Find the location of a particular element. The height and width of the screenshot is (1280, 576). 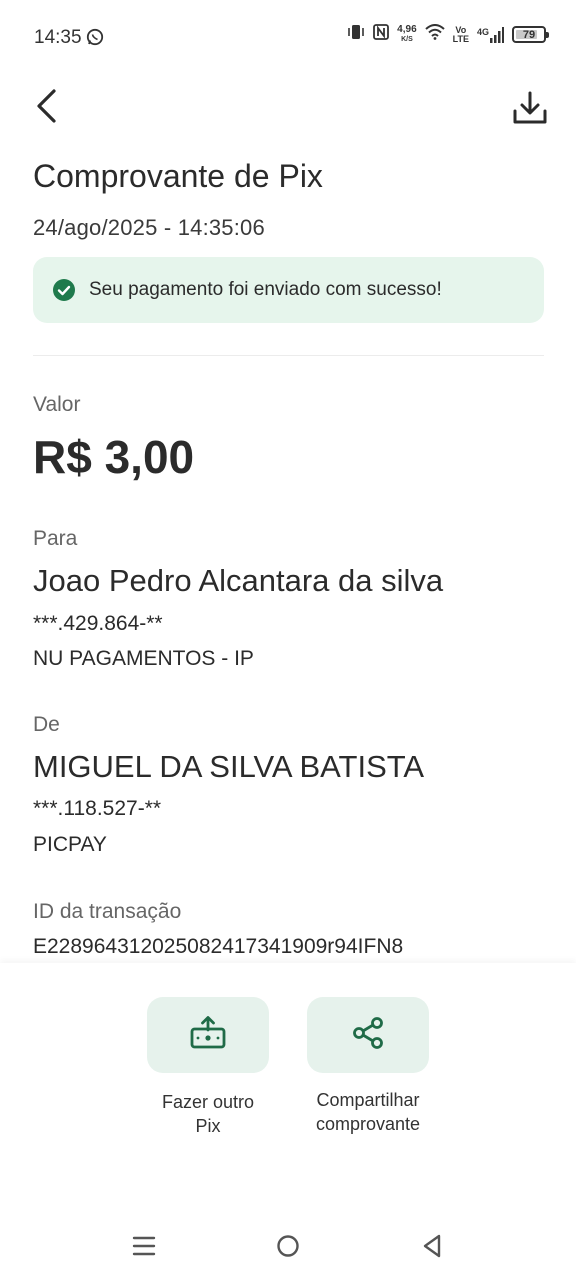

menu-icon is located at coordinates (144, 1248).